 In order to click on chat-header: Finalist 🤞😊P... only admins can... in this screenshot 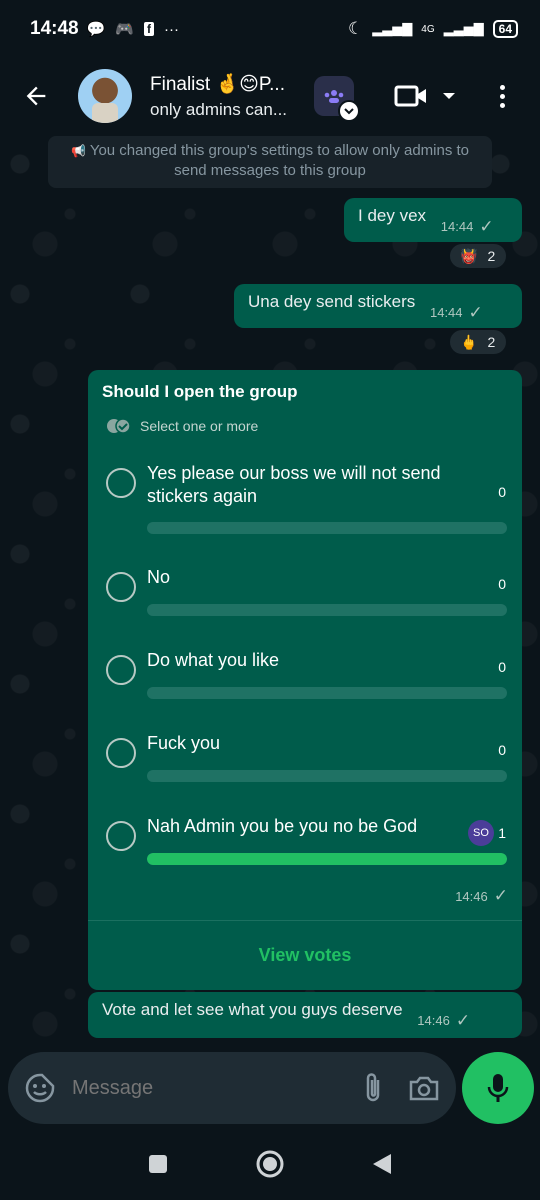, I will do `click(270, 96)`.